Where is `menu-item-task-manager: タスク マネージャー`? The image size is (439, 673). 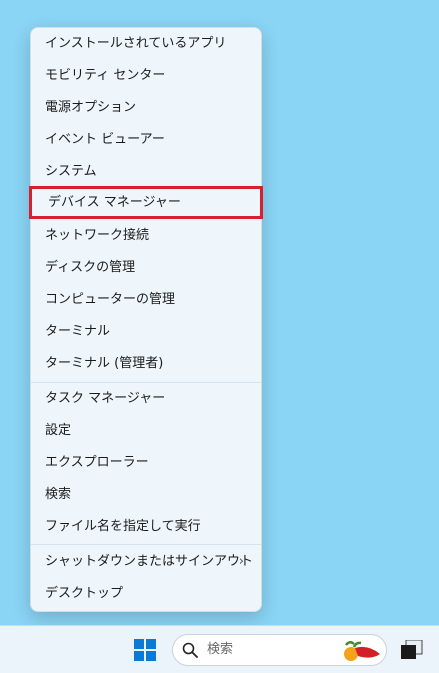 menu-item-task-manager: タスク マネージャー is located at coordinates (146, 399).